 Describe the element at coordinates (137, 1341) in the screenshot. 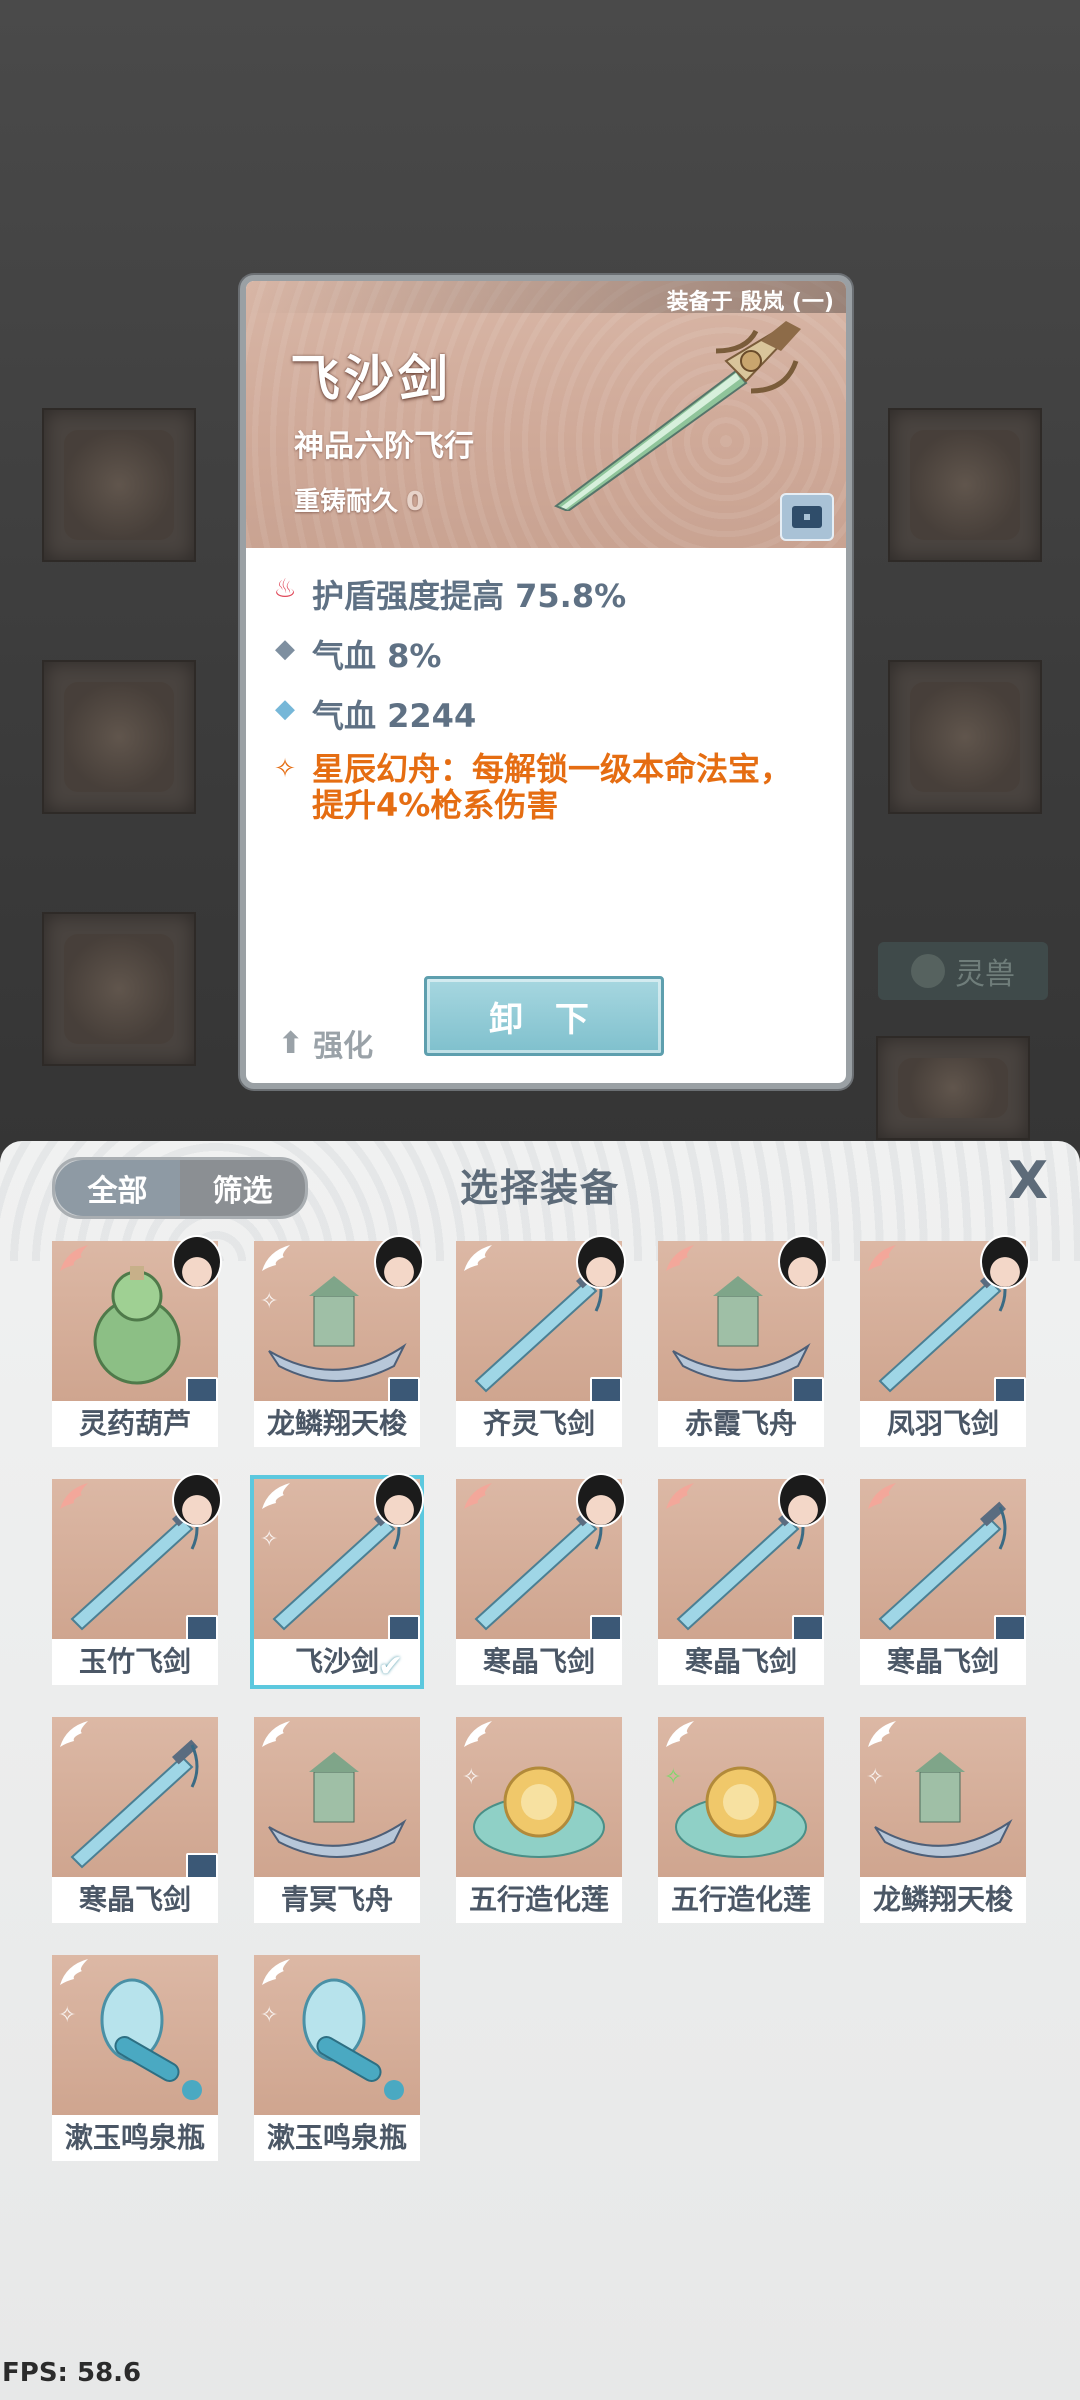

I see `equipment-card: 灵药葫芦` at that location.